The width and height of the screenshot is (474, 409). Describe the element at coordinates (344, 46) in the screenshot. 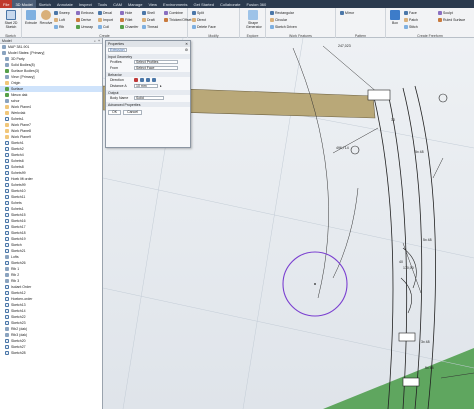

I see `dimension-label: 247,023` at that location.